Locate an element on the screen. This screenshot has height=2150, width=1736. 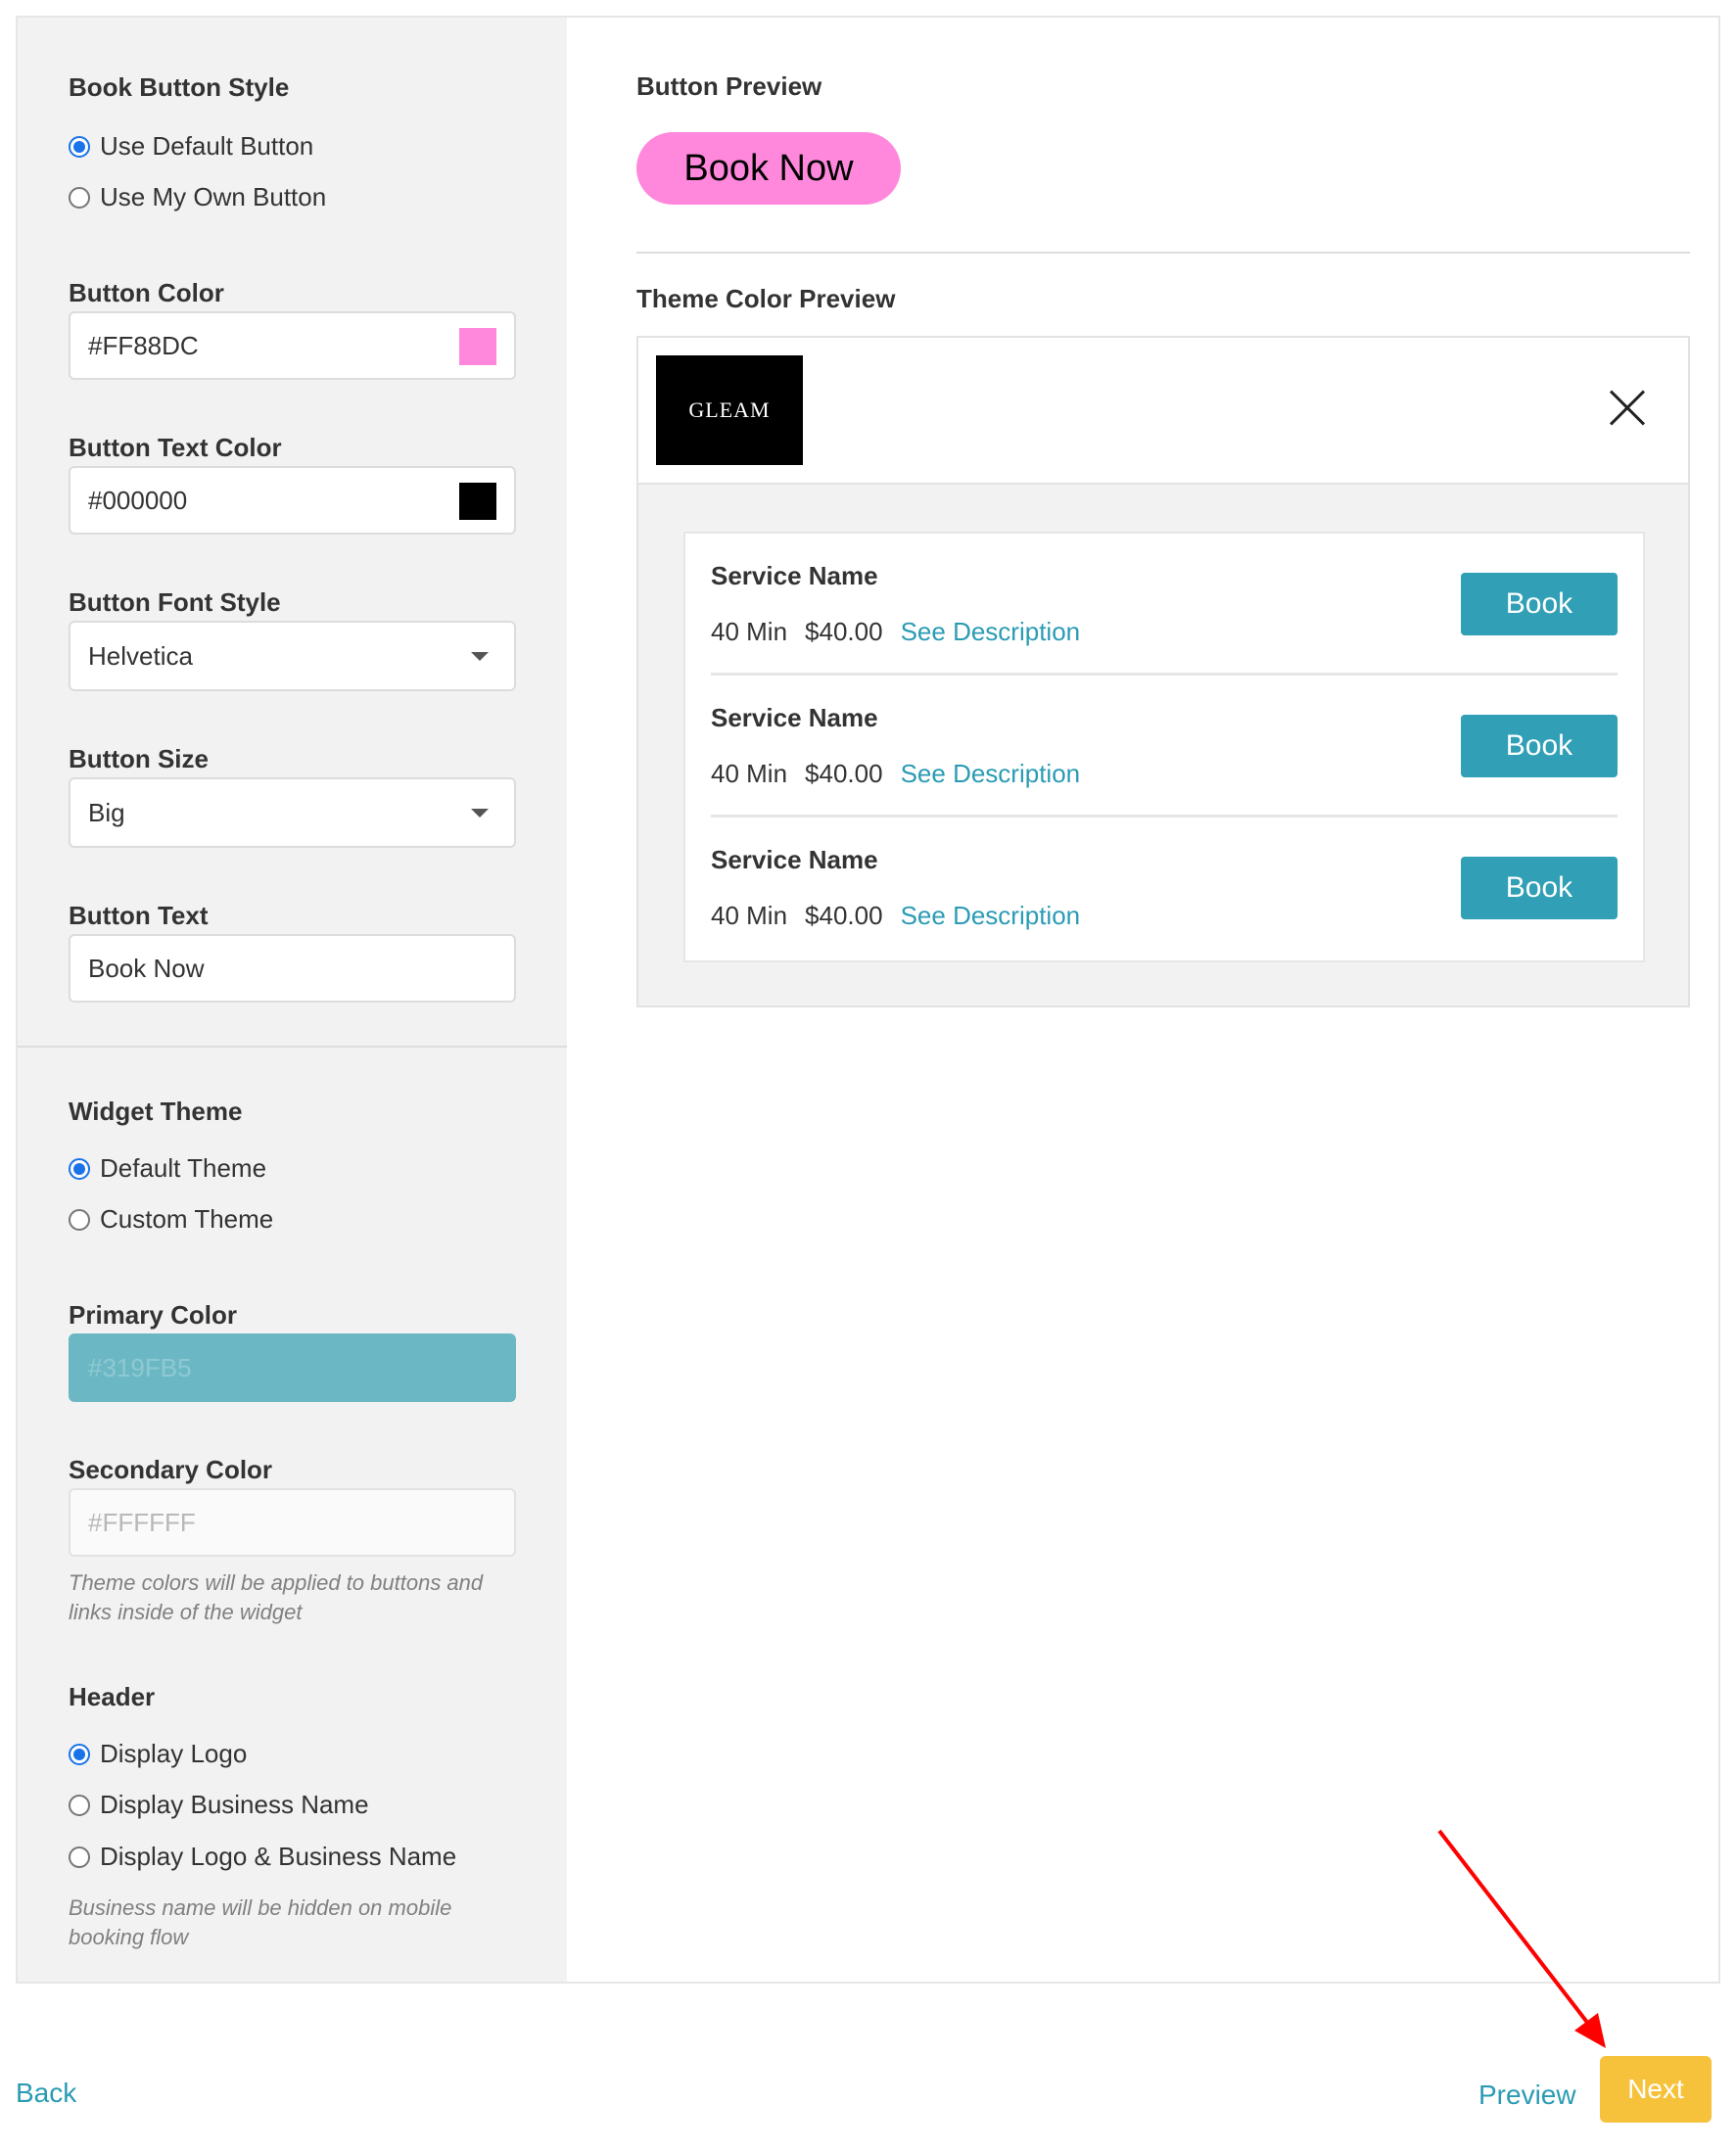
button-text-input: Book Now is located at coordinates (292, 969).